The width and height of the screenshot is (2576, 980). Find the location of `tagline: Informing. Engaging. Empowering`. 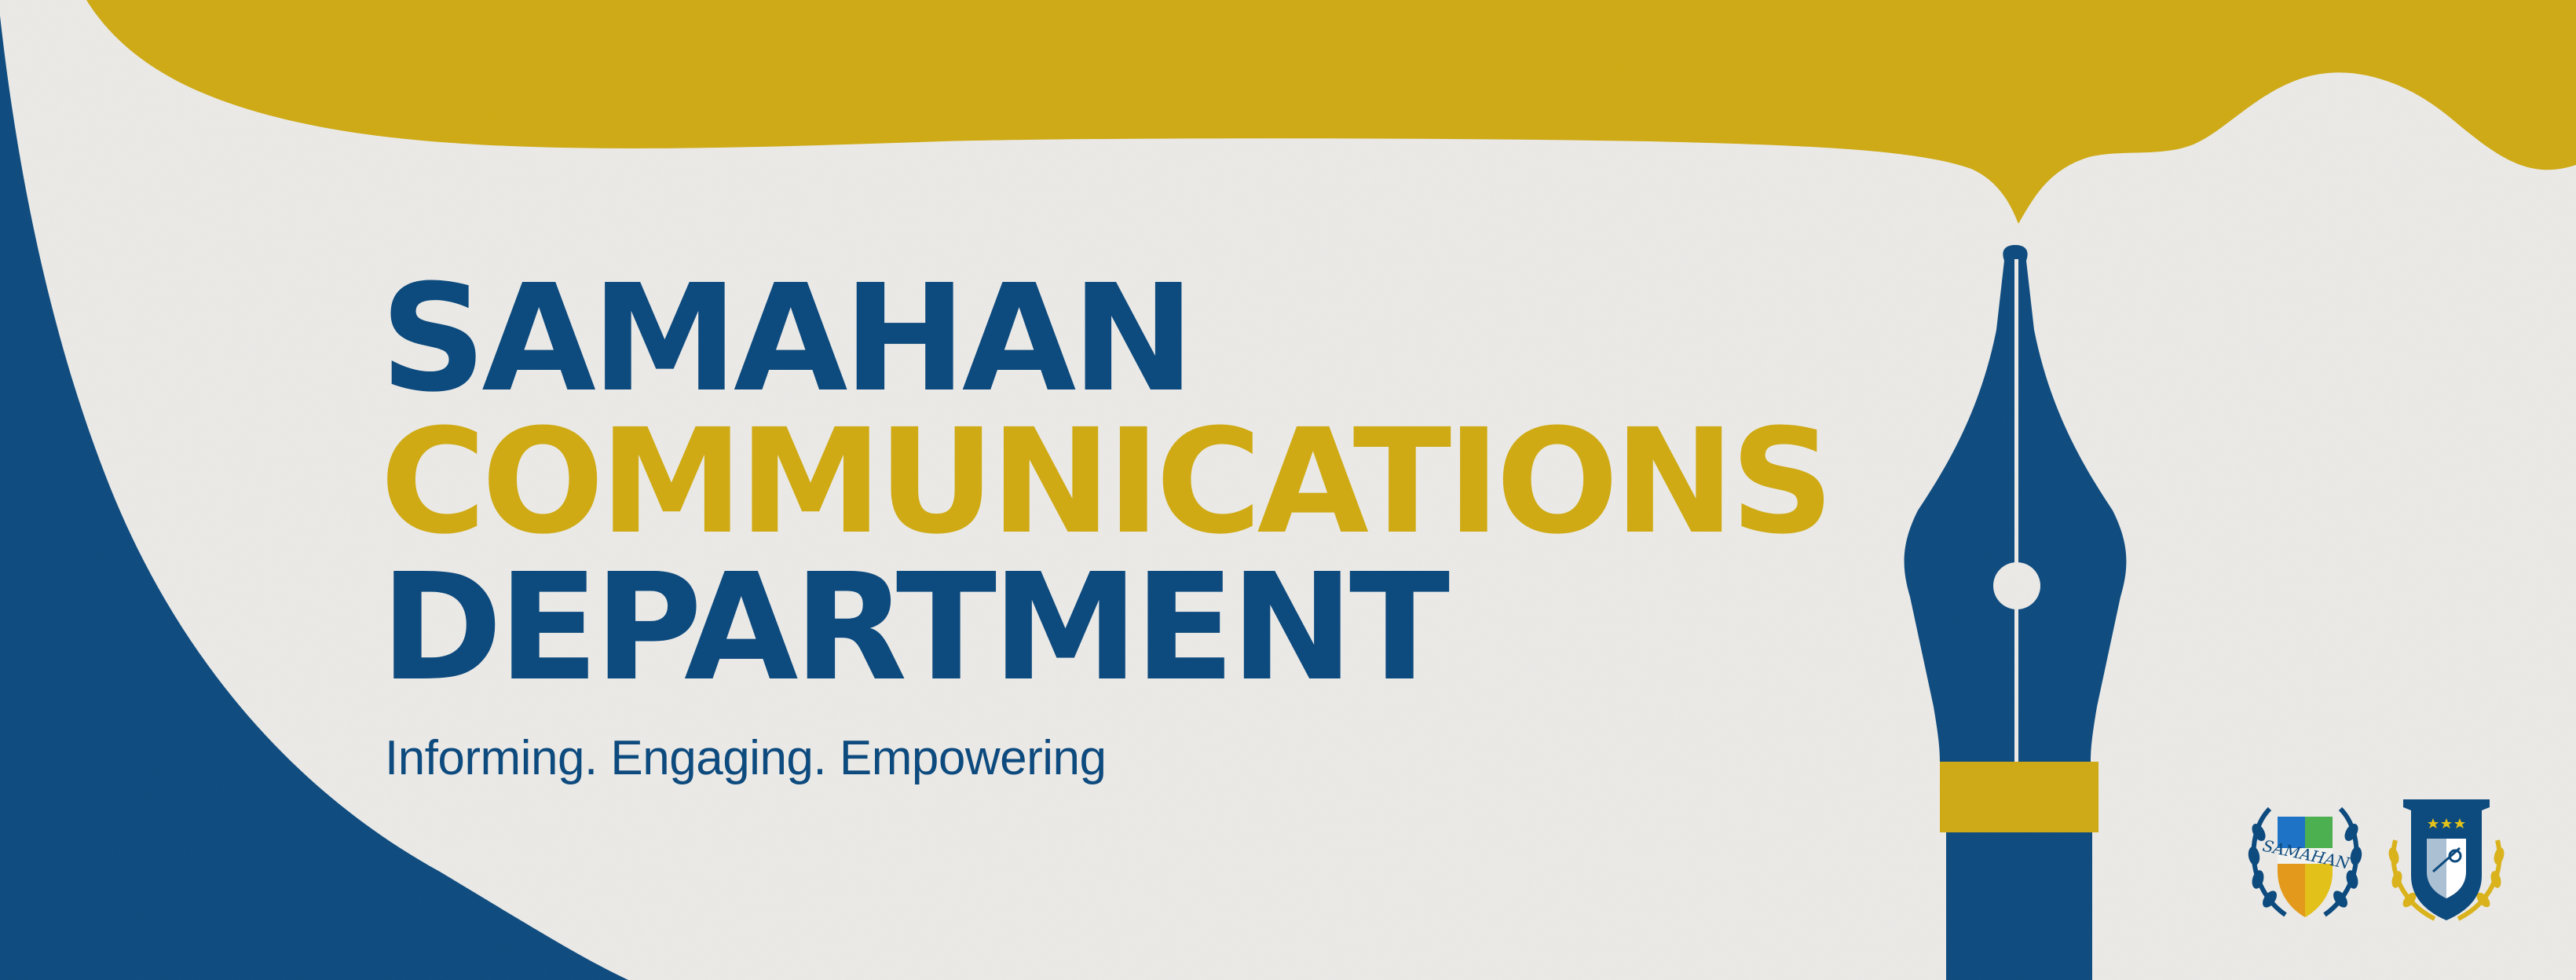

tagline: Informing. Engaging. Empowering is located at coordinates (746, 758).